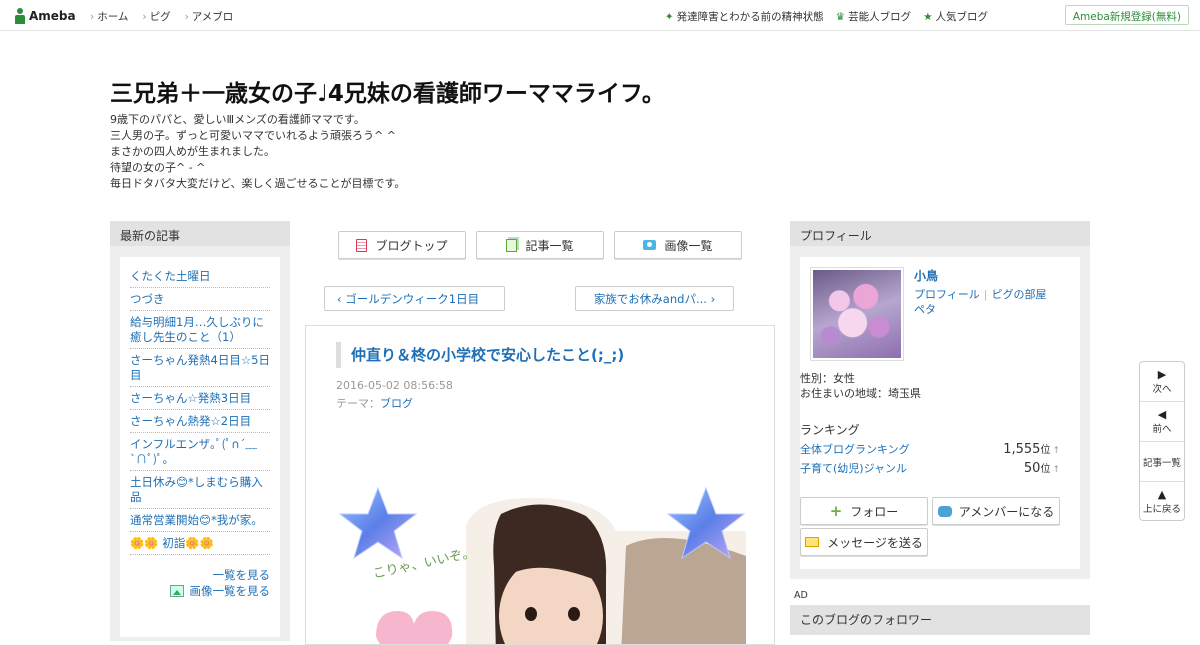 This screenshot has height=645, width=1200. I want to click on top-link-popular-label: 人気ブログ, so click(962, 17).